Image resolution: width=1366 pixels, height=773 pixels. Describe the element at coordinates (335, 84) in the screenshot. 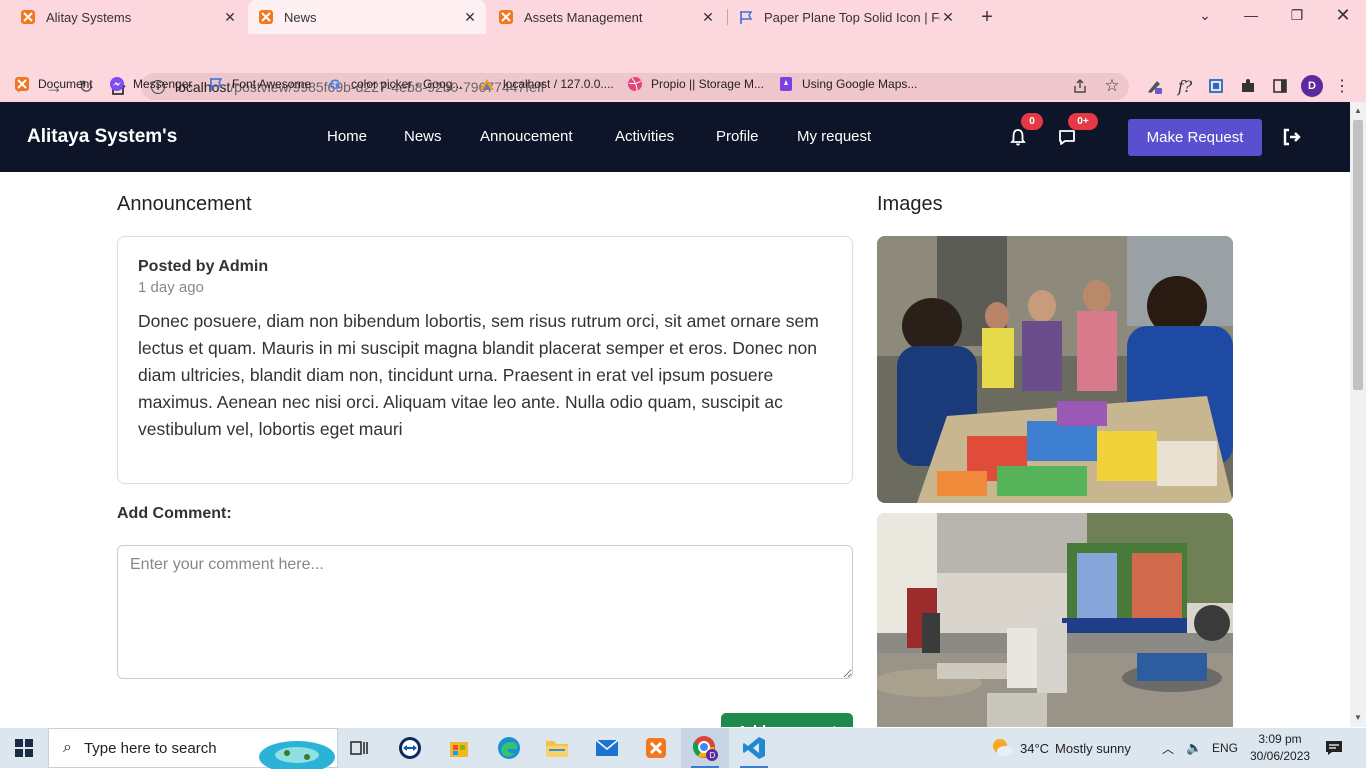

I see `google-icon: G` at that location.